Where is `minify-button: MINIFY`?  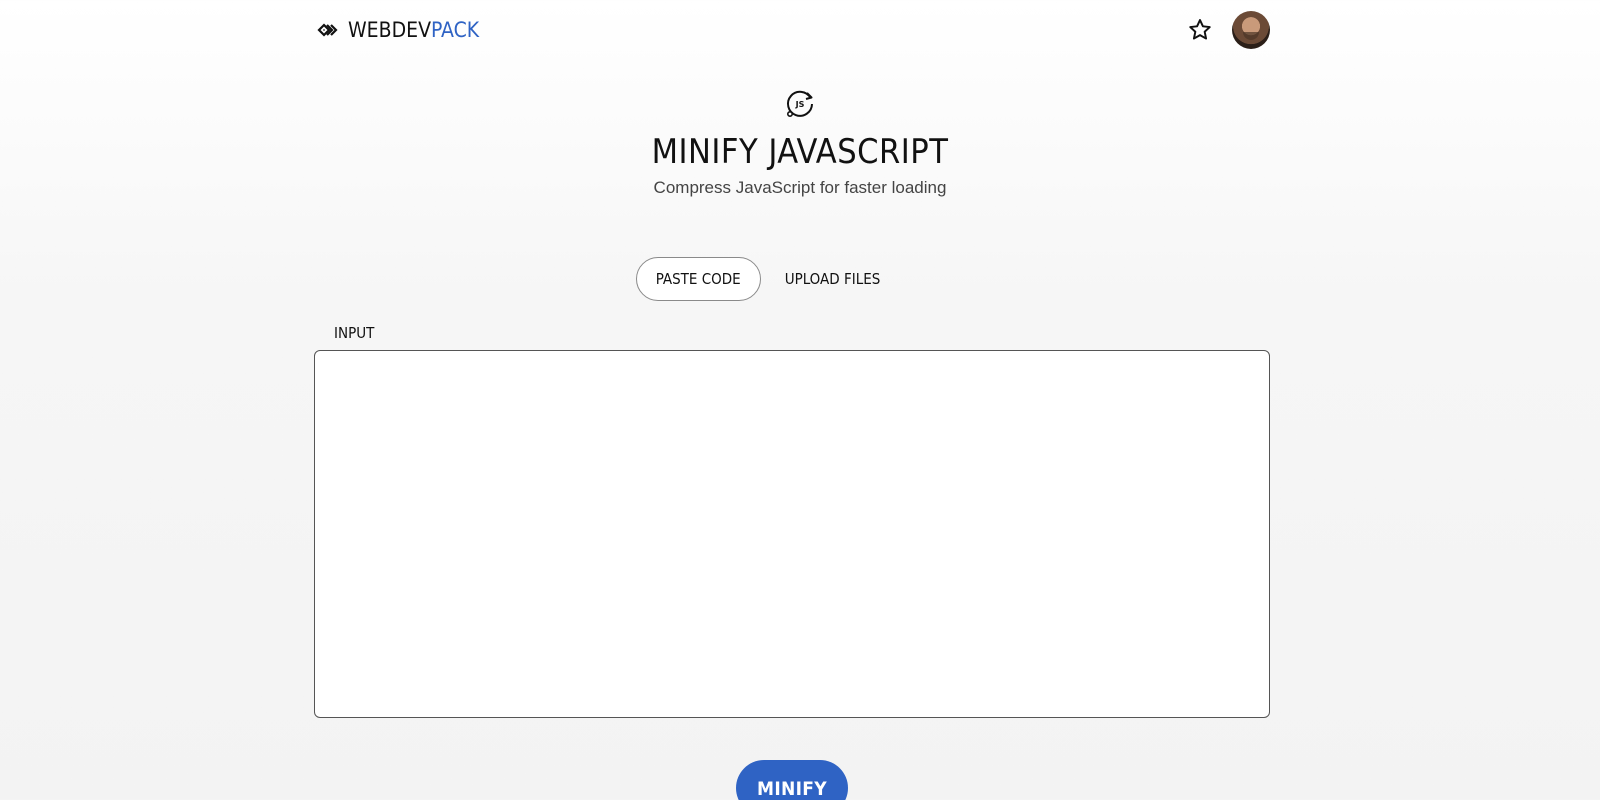 minify-button: MINIFY is located at coordinates (792, 780).